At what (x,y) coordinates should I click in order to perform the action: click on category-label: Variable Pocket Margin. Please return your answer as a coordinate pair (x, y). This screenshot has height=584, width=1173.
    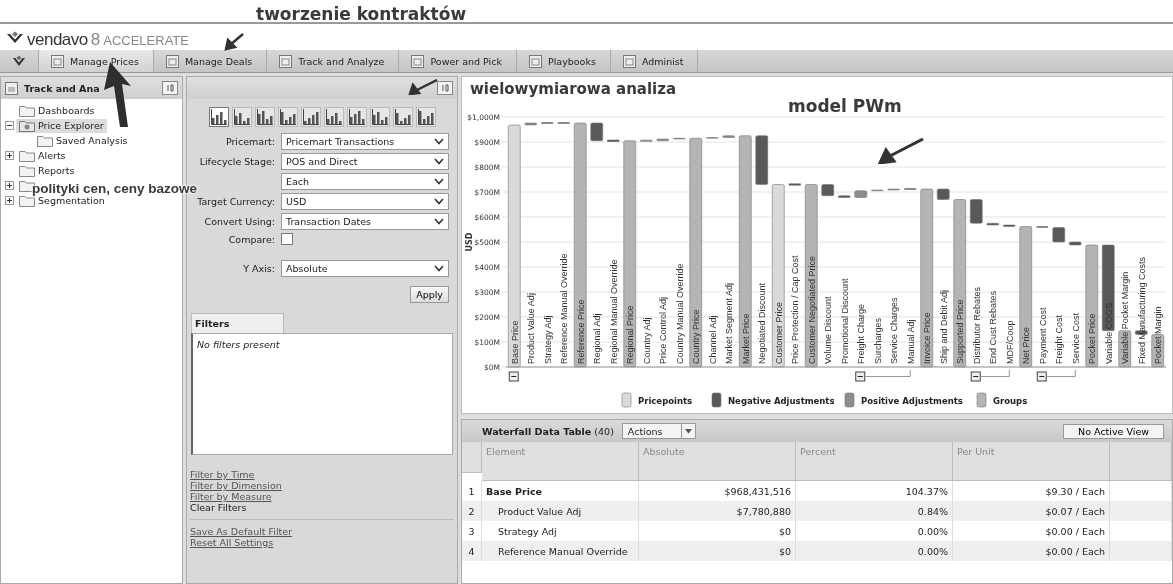
    Looking at the image, I should click on (1125, 317).